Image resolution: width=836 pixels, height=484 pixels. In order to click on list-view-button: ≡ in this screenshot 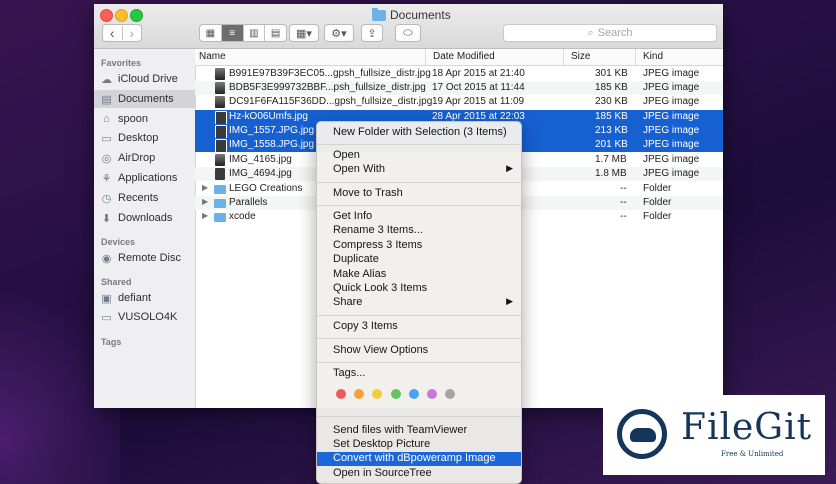, I will do `click(232, 33)`.